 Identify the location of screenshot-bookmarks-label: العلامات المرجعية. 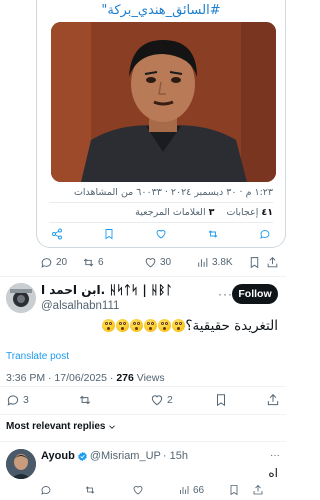
(170, 212).